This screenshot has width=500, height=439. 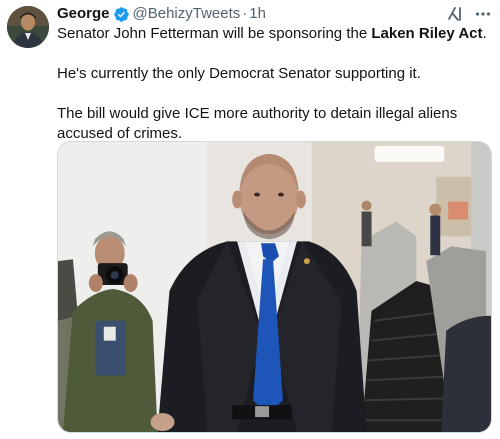 I want to click on tweet-header: George @BehizyTweets · 1h, so click(x=274, y=14).